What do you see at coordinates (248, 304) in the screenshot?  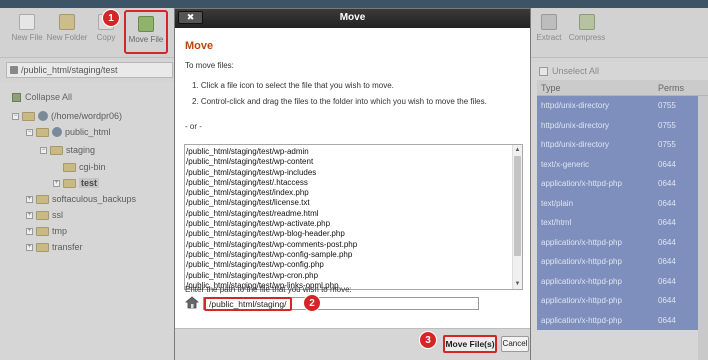 I see `path-input-value: /public_html/staging/` at bounding box center [248, 304].